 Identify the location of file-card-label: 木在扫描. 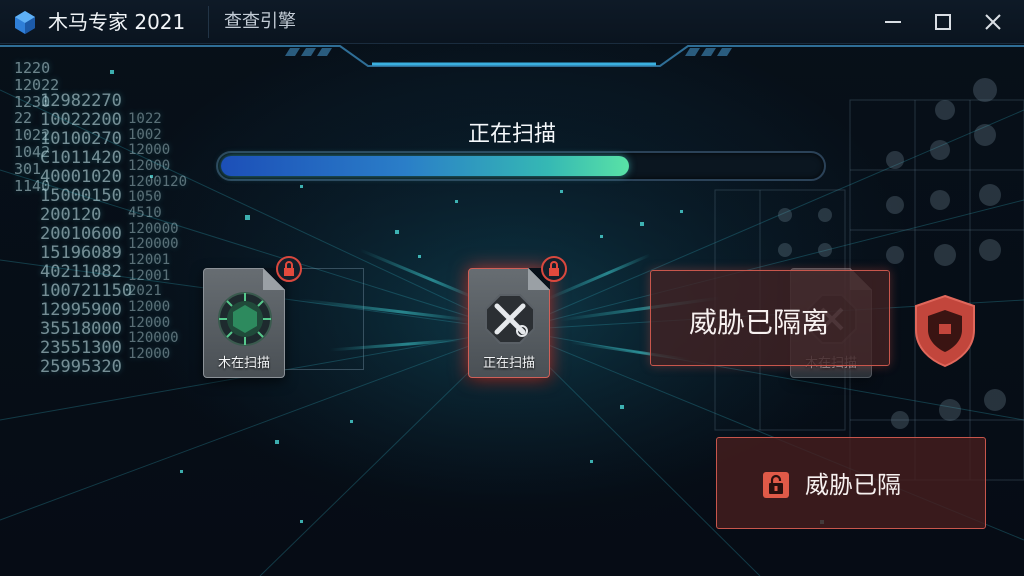
(243, 363).